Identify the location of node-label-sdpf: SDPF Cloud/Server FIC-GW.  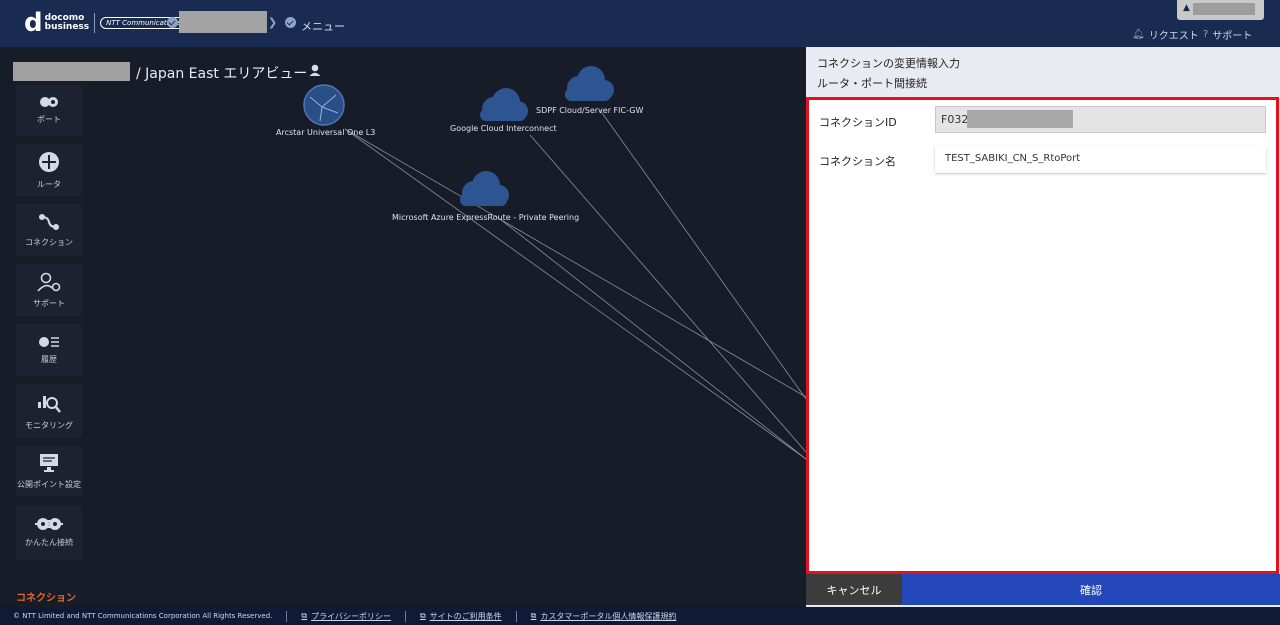
(589, 110).